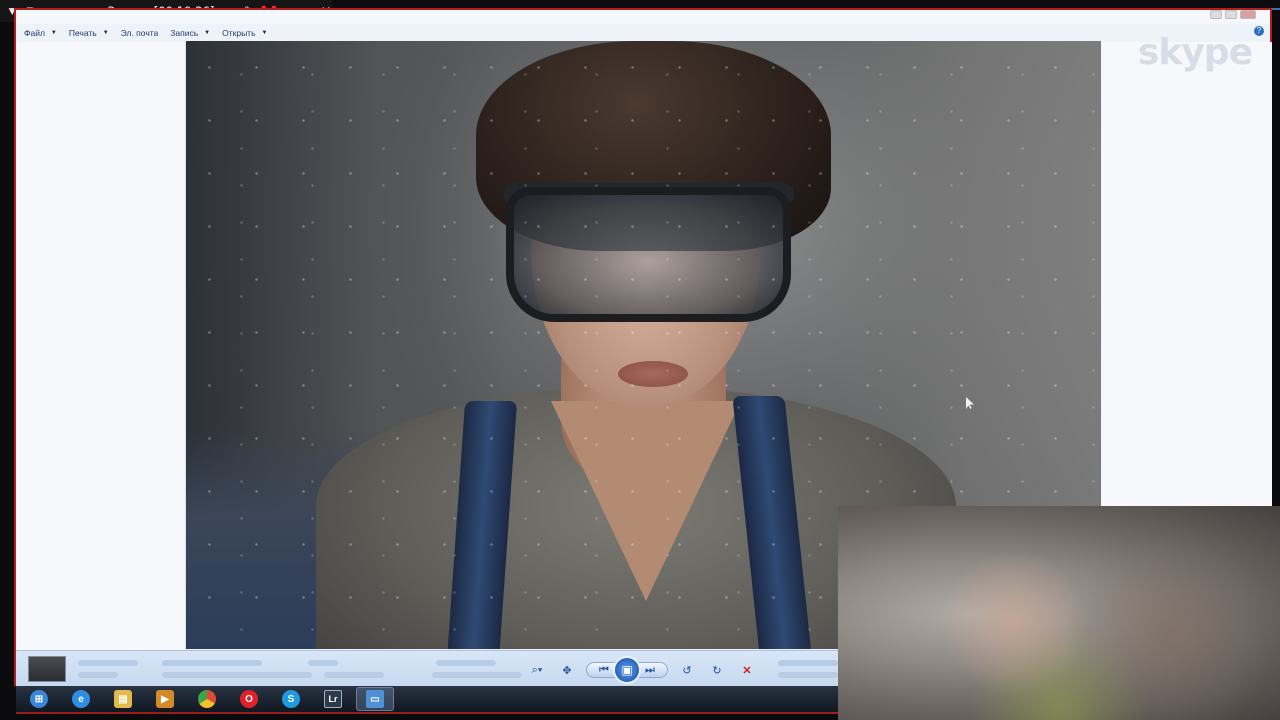 This screenshot has height=720, width=1280. What do you see at coordinates (1187, 277) in the screenshot?
I see `right-margin` at bounding box center [1187, 277].